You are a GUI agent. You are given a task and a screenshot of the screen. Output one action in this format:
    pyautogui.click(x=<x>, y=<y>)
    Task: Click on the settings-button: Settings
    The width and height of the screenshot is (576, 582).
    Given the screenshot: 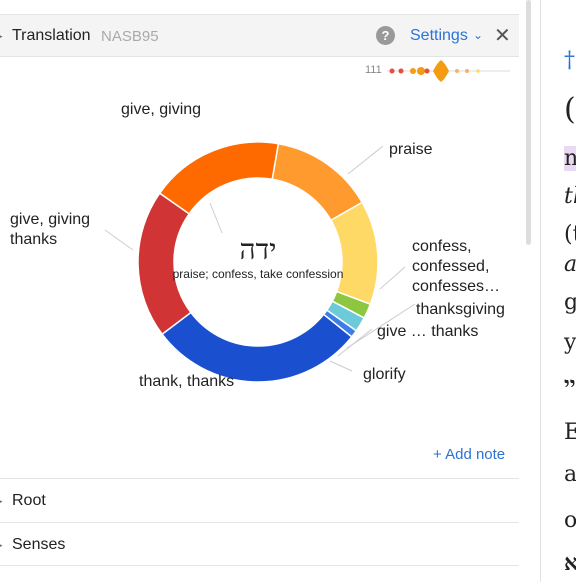 What is the action you would take?
    pyautogui.click(x=439, y=36)
    